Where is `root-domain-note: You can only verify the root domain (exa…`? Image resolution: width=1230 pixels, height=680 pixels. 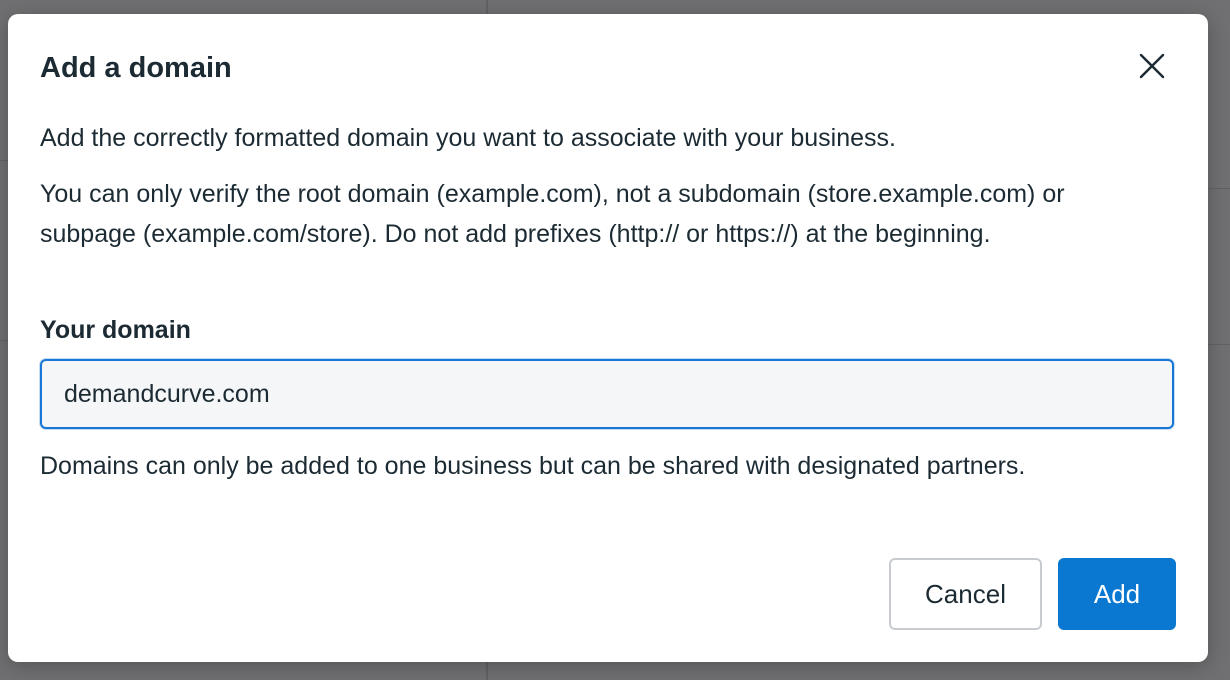 root-domain-note: You can only verify the root domain (exa… is located at coordinates (552, 214).